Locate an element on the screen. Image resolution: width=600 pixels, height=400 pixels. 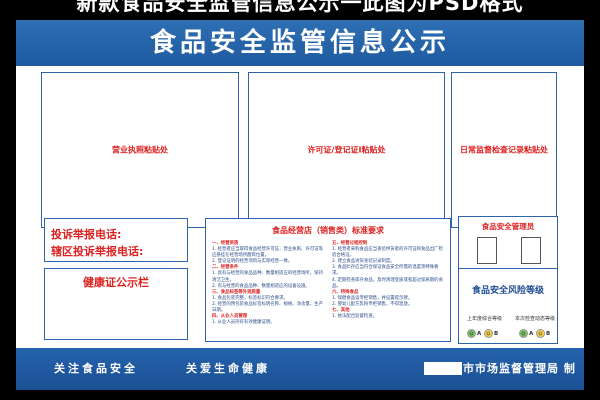
permit-panel: 许可证/登记证I粘贴处 is located at coordinates (346, 150).